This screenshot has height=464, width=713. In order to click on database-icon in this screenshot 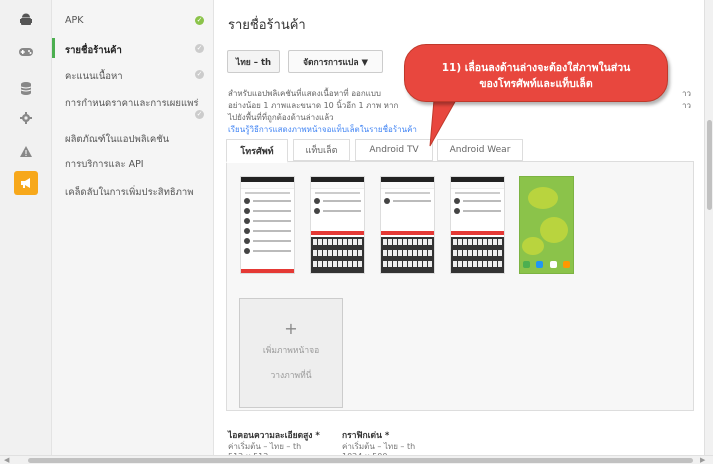, I will do `click(26, 88)`.